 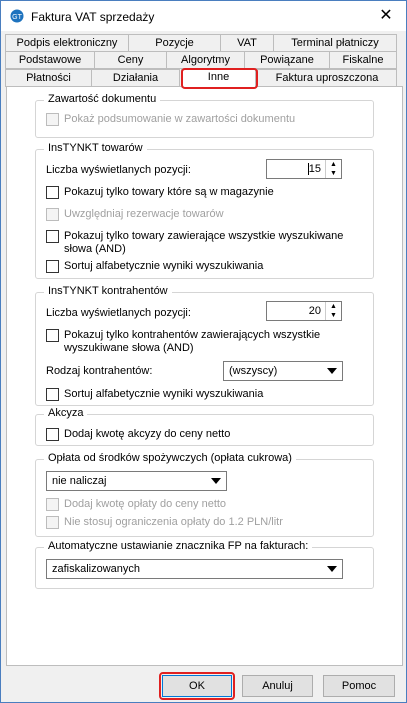 I want to click on kontrahenci-sort-label: Sortuj alfabetycznie wyniki wyszukiwania, so click(x=164, y=394).